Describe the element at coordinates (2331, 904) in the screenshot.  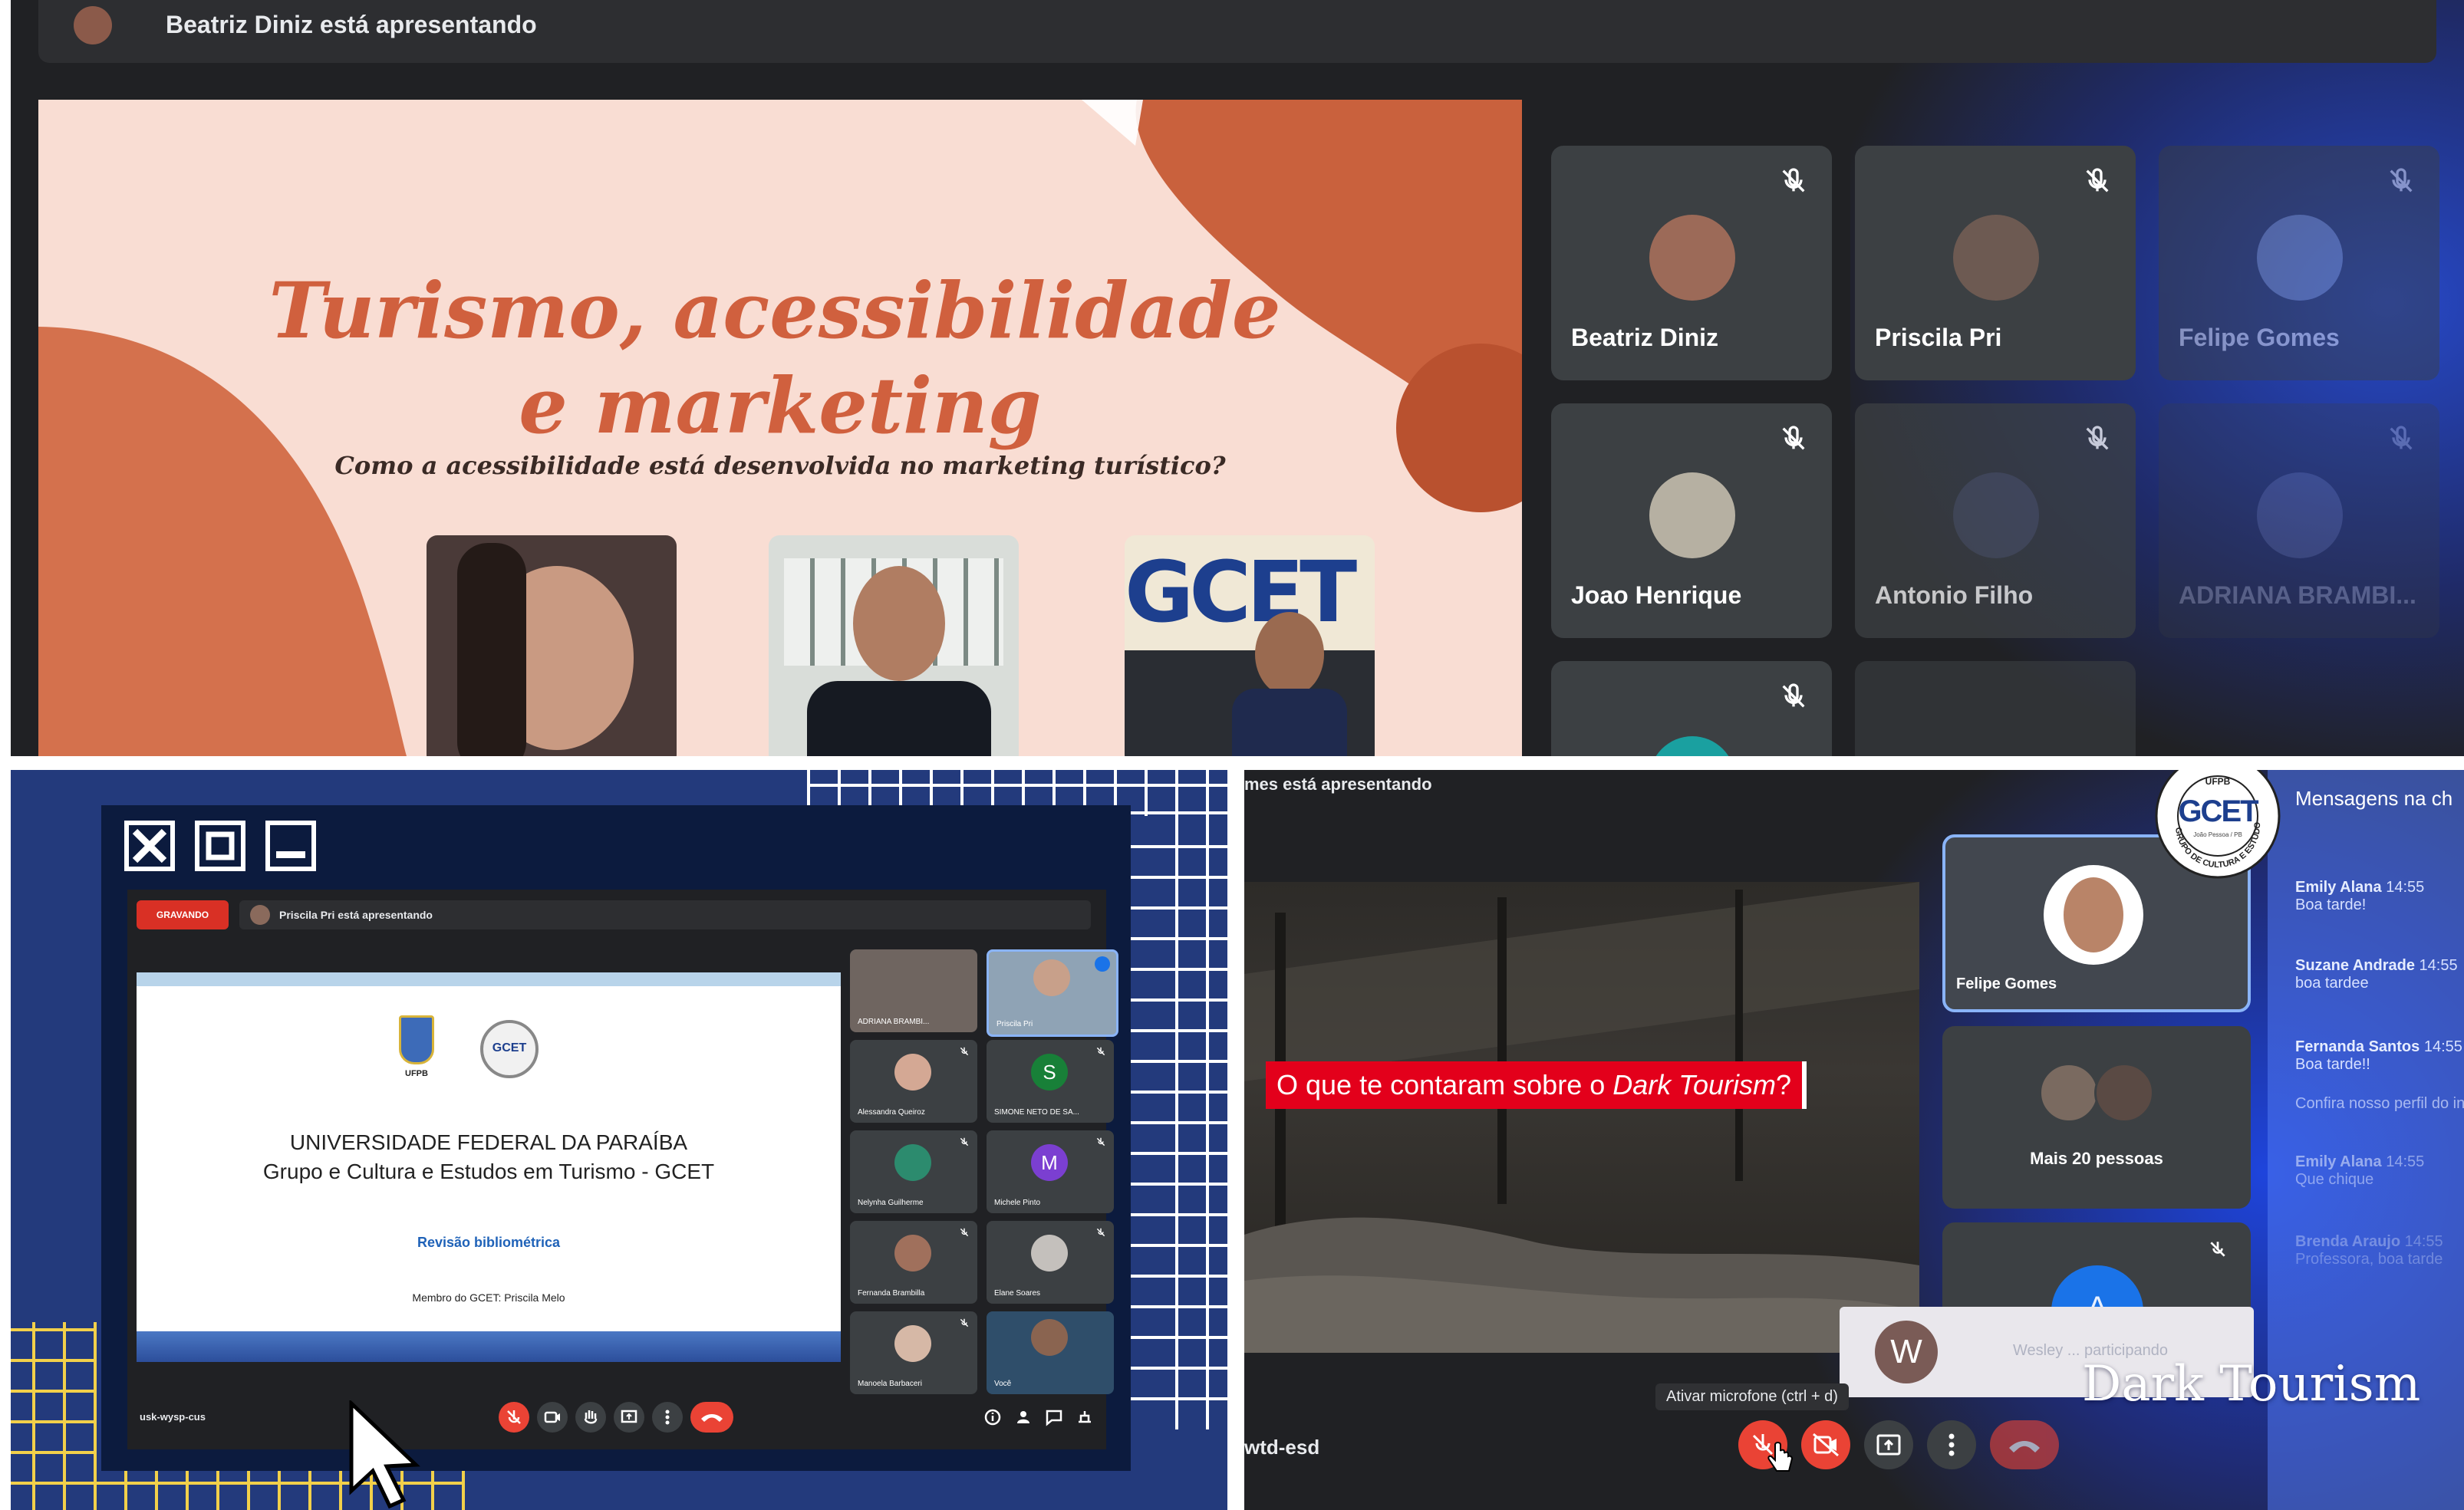
I see `chat-text: Boa tarde!` at that location.